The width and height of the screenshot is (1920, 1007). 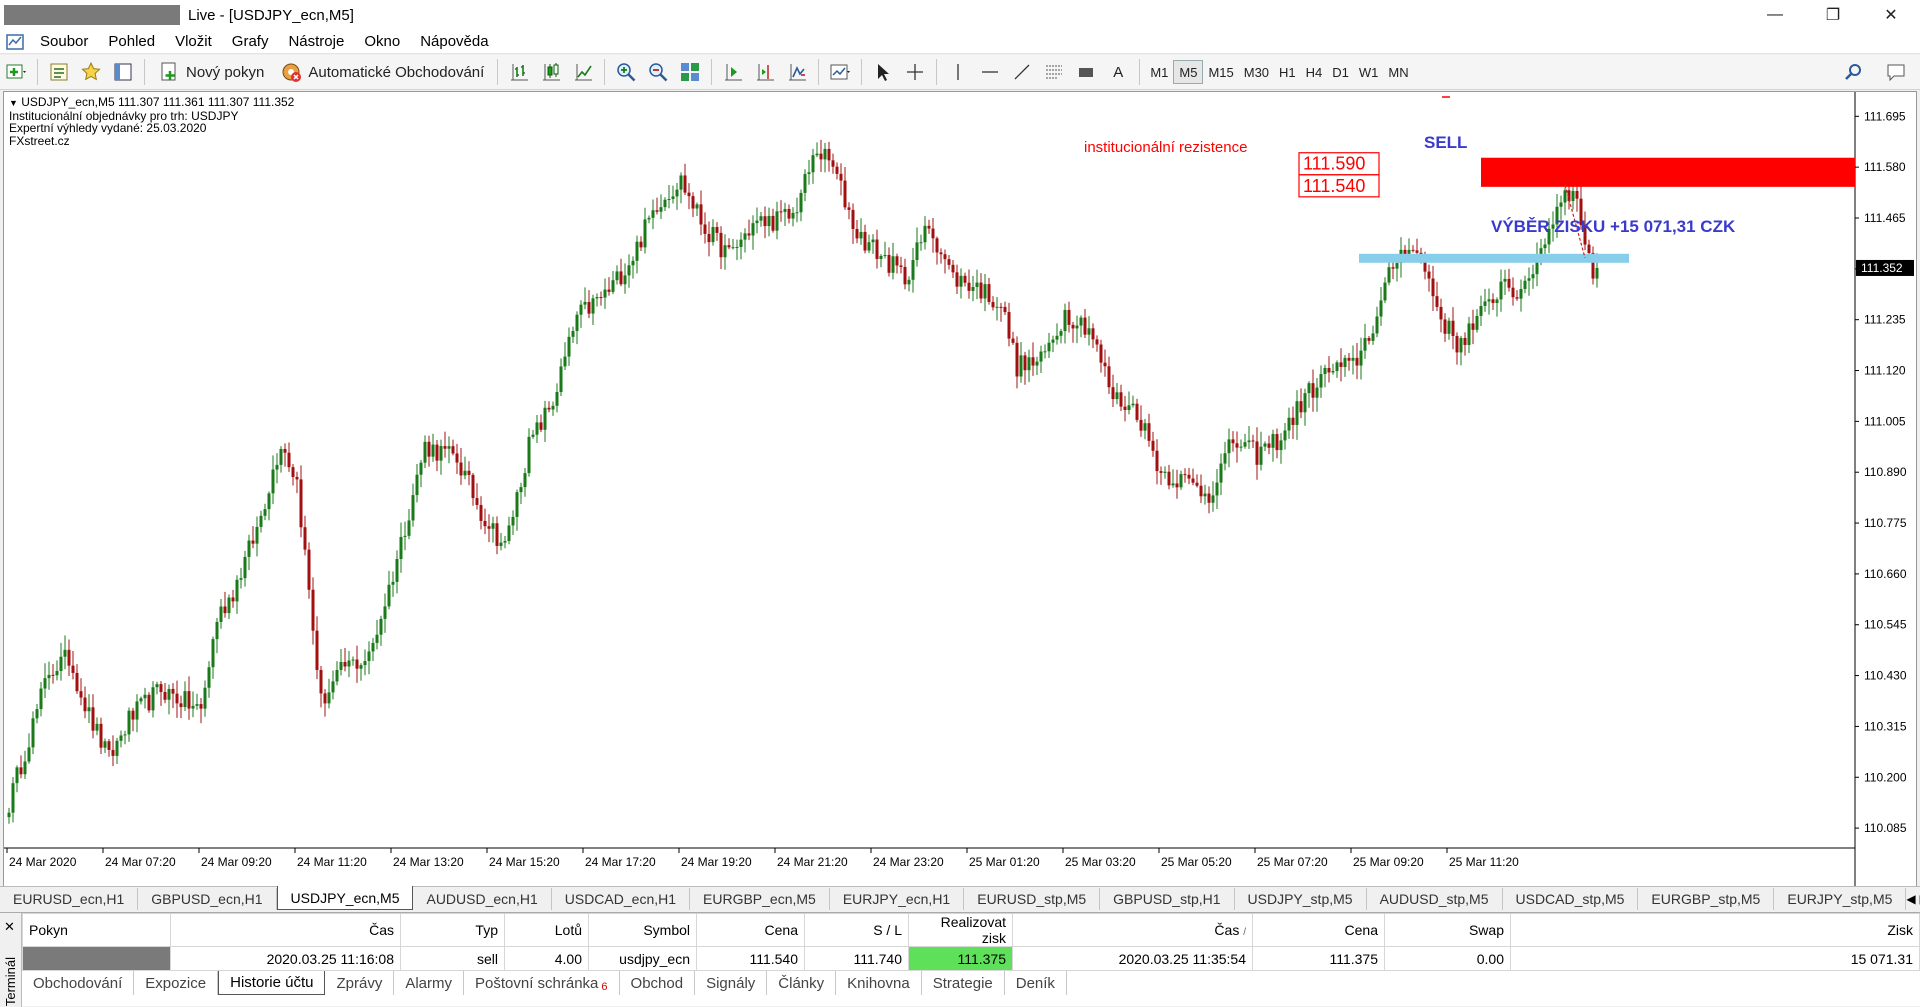 I want to click on tf-w1: W1, so click(x=1369, y=72).